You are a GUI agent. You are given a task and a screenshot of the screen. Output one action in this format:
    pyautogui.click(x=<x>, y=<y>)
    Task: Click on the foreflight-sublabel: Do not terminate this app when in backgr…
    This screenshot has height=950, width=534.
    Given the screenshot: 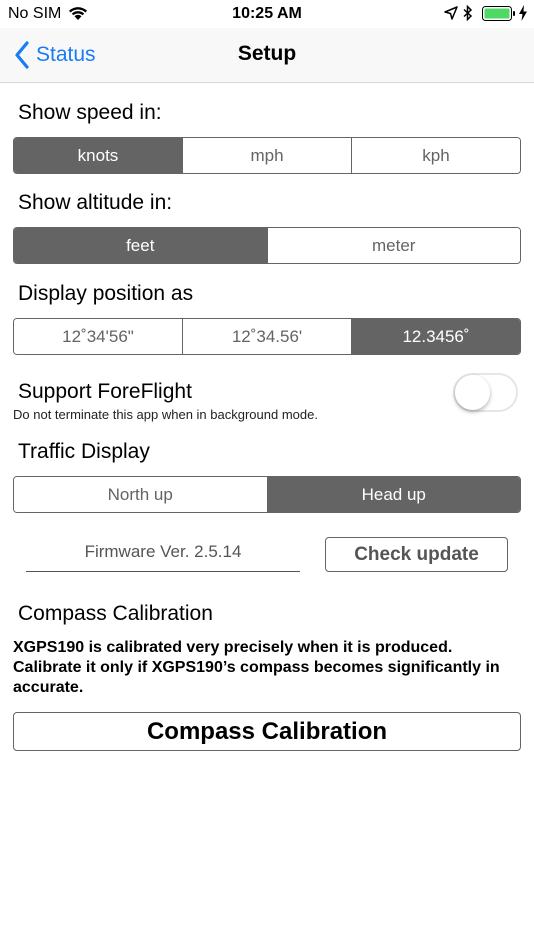 What is the action you would take?
    pyautogui.click(x=165, y=414)
    